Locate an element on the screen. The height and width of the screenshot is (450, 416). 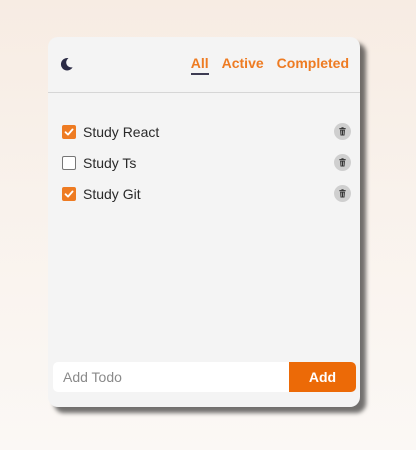
todo-text: Study Git is located at coordinates (112, 193).